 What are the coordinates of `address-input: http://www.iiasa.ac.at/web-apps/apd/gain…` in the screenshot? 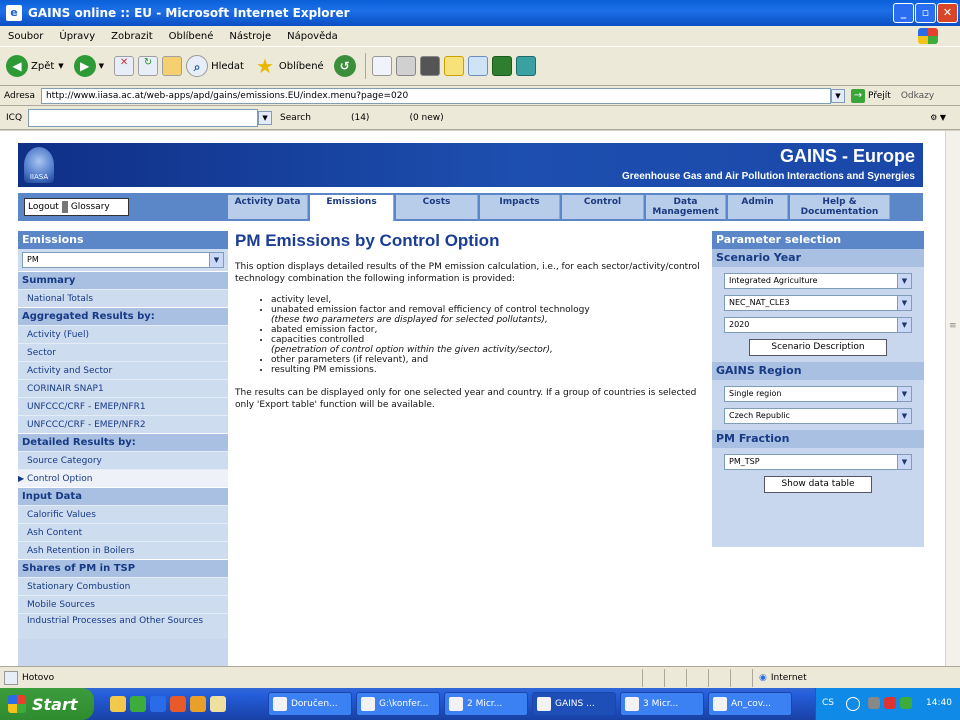 It's located at (435, 95).